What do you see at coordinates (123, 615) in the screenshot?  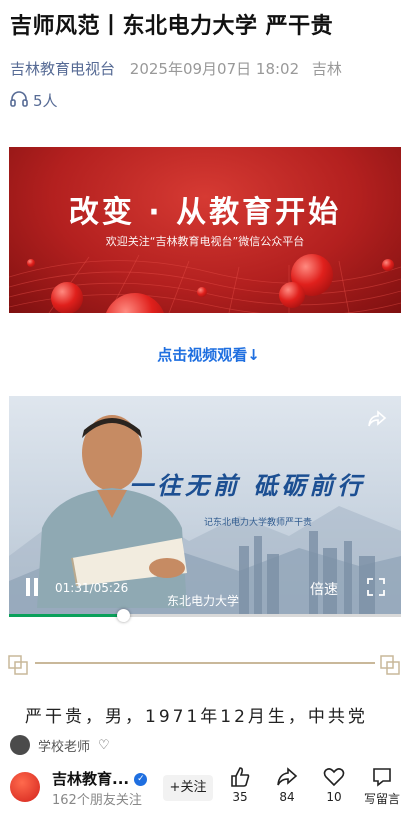 I see `progress-handle` at bounding box center [123, 615].